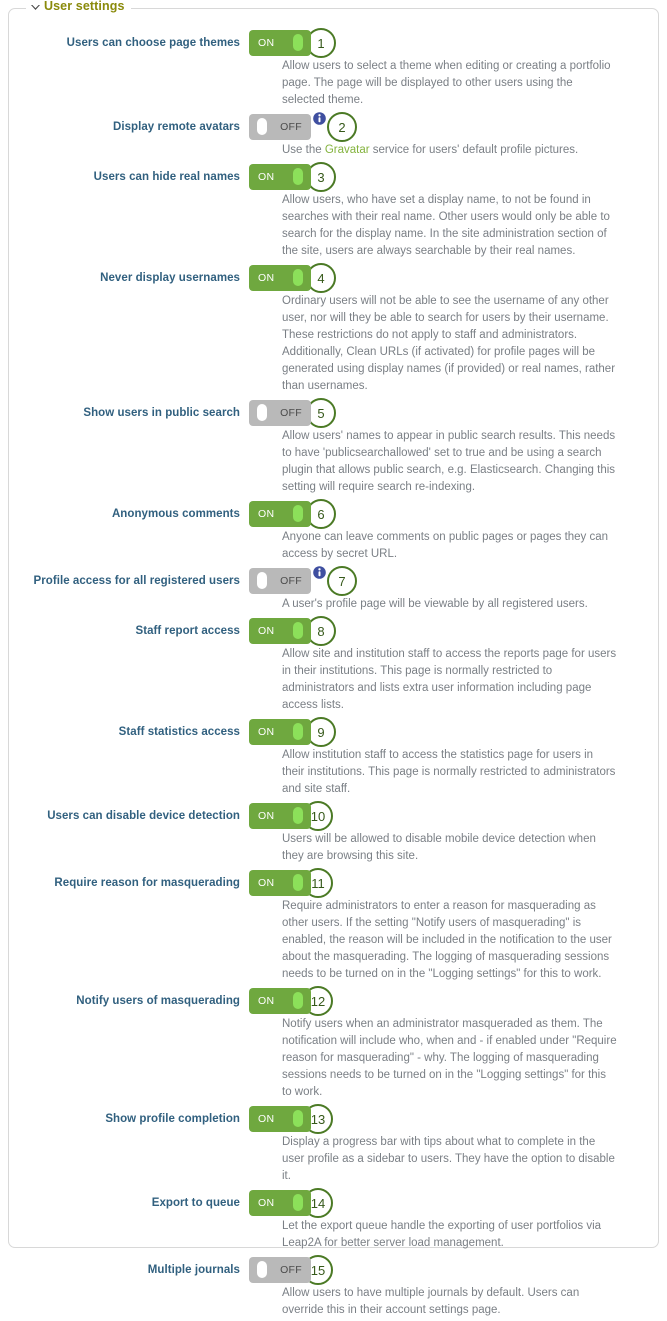 This screenshot has width=667, height=1321. I want to click on setting-control-line: Staff report access ON 8, so click(336, 631).